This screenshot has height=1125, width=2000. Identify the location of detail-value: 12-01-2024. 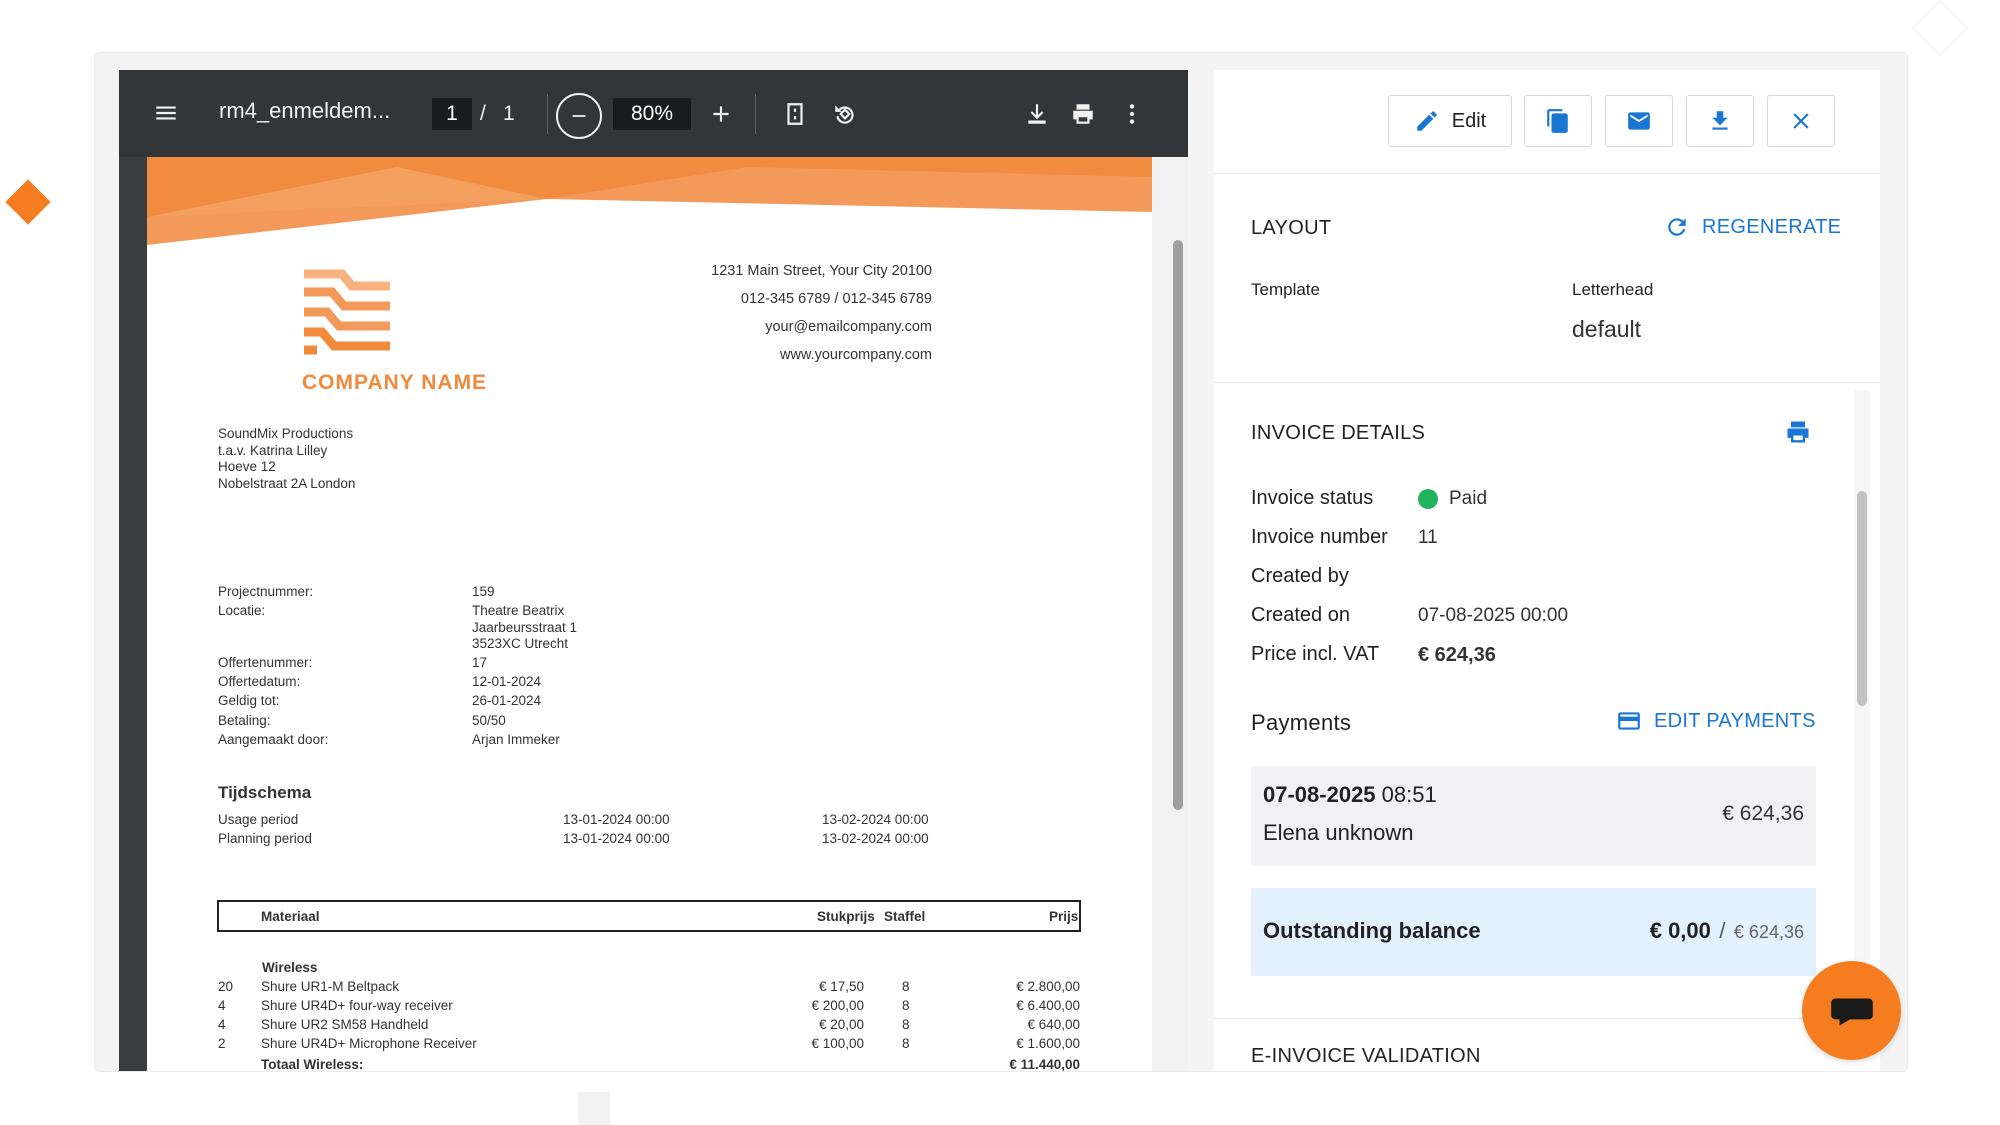
(507, 681).